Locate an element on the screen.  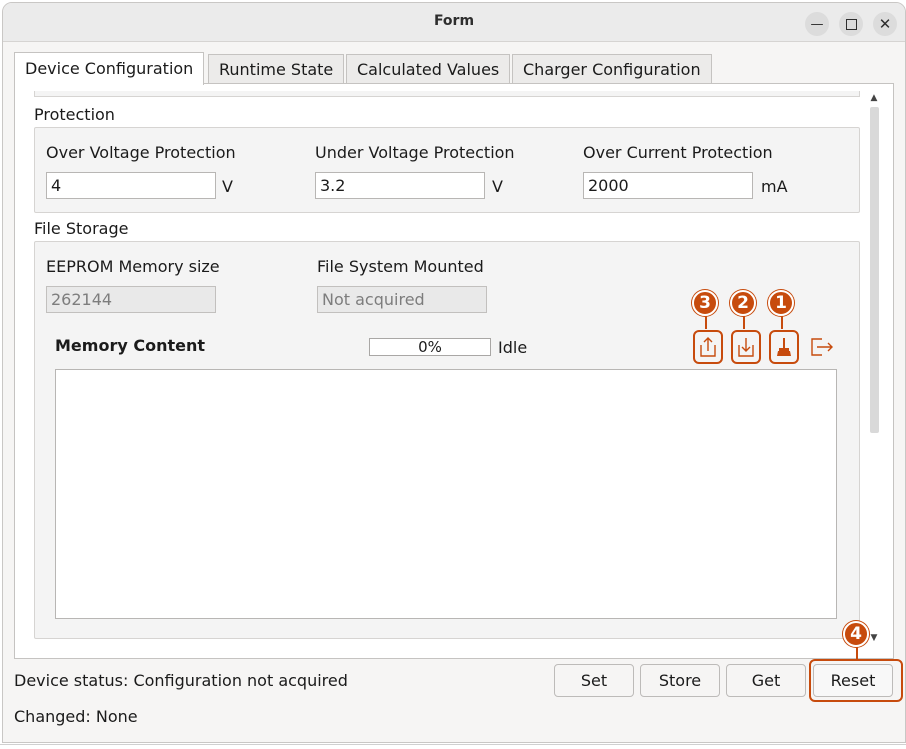
protection-title: Protection is located at coordinates (74, 114).